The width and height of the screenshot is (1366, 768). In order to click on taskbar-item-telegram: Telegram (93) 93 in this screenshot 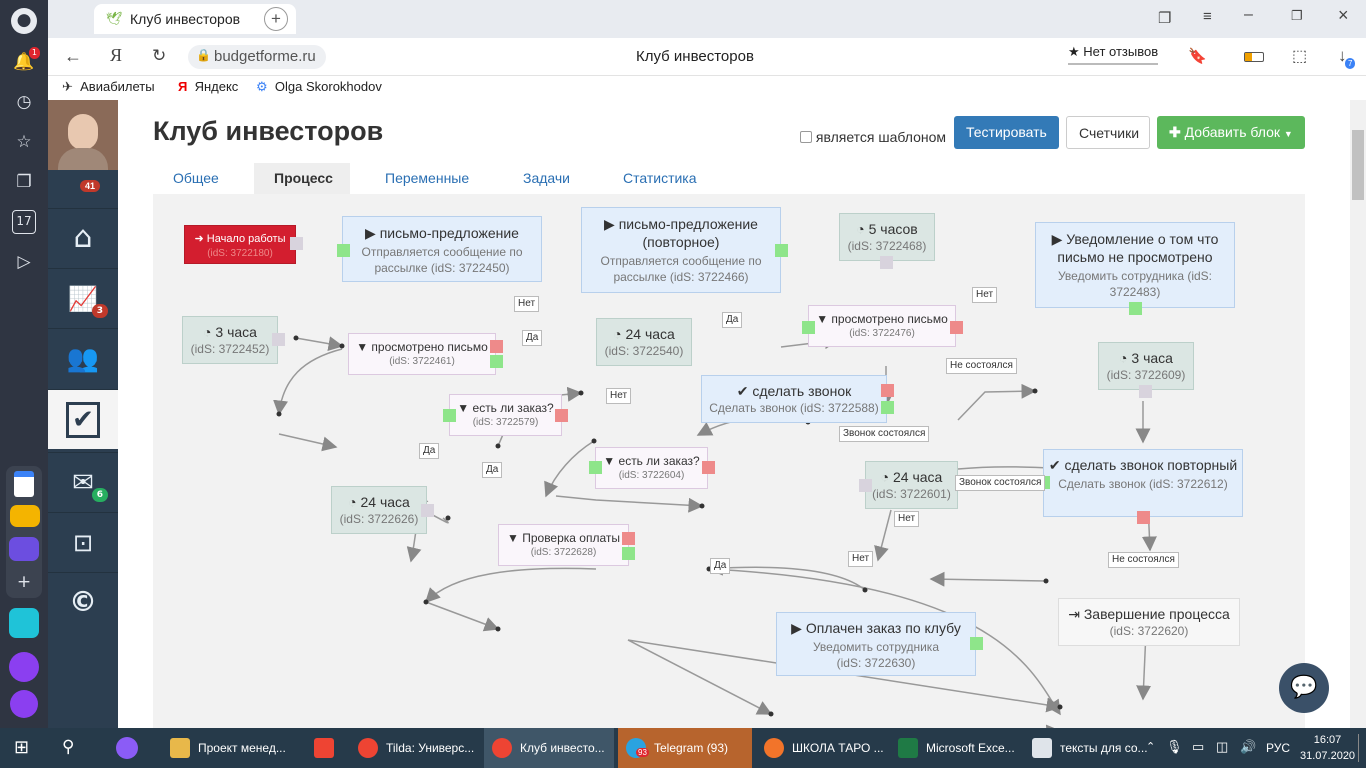, I will do `click(685, 748)`.